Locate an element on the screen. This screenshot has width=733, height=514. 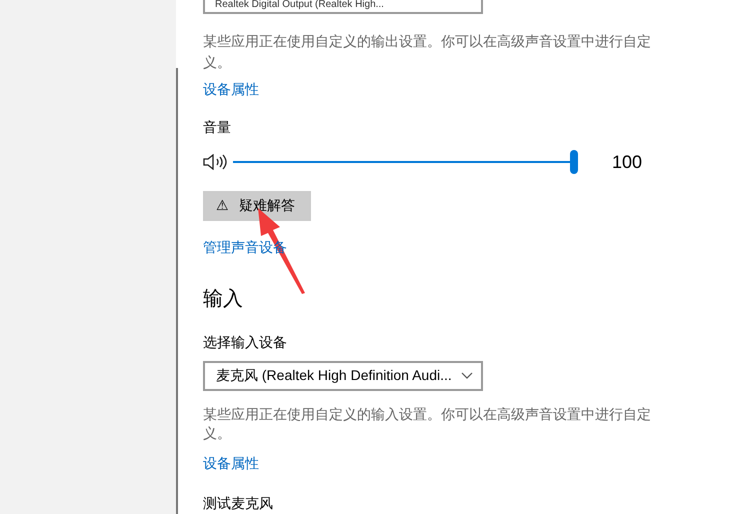
volume-reading: 100 is located at coordinates (627, 162).